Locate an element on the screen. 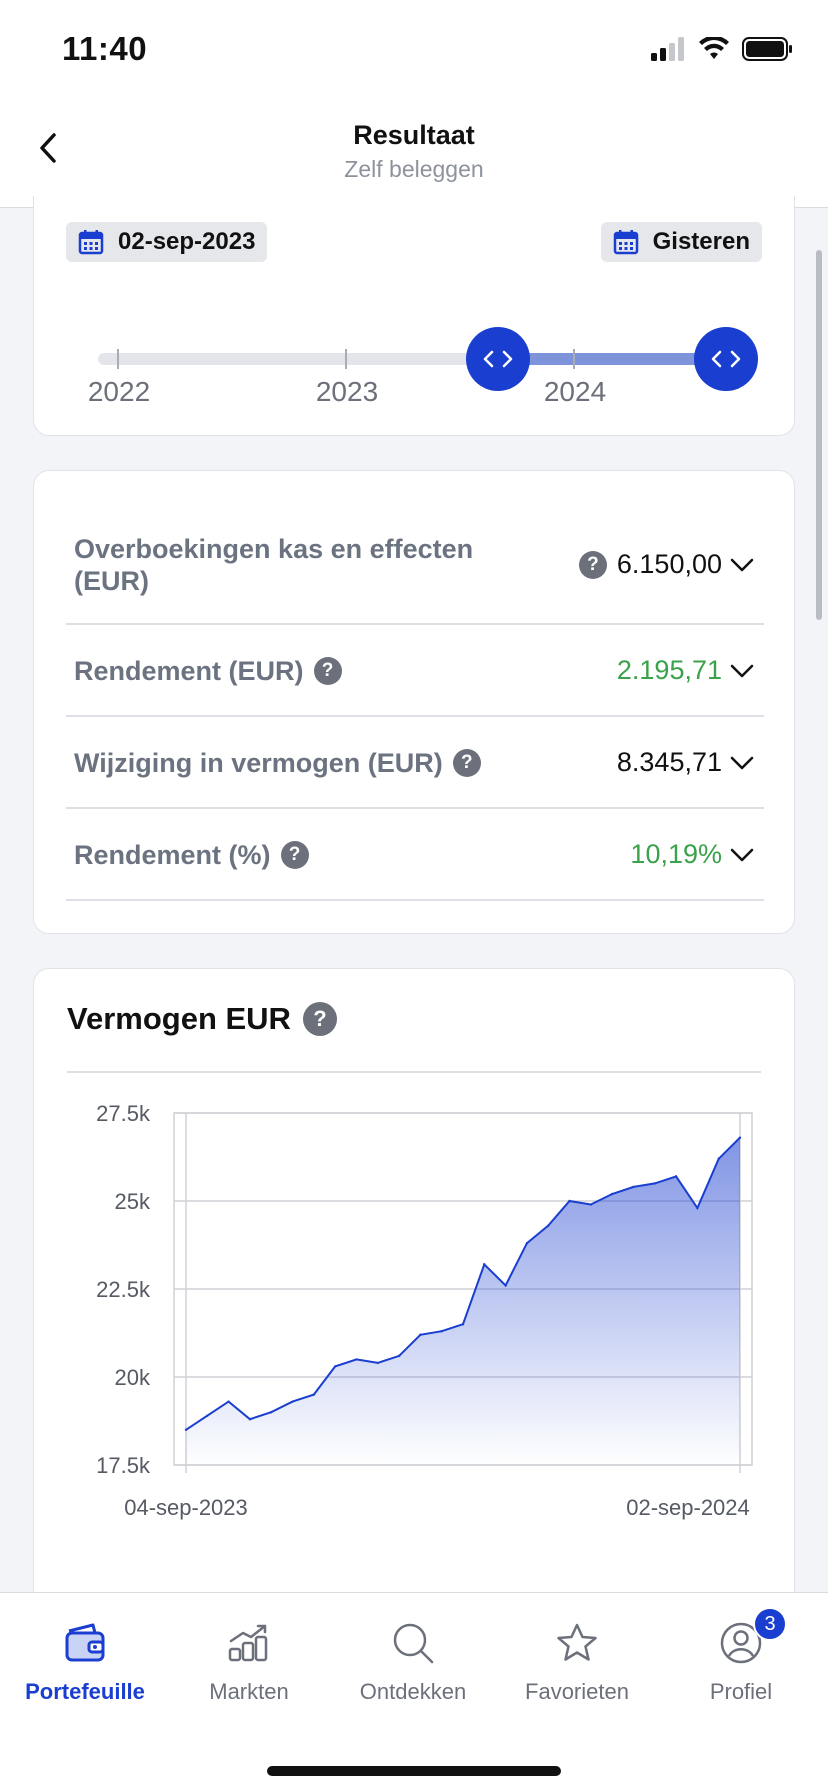  date-range-slider is located at coordinates (428, 359).